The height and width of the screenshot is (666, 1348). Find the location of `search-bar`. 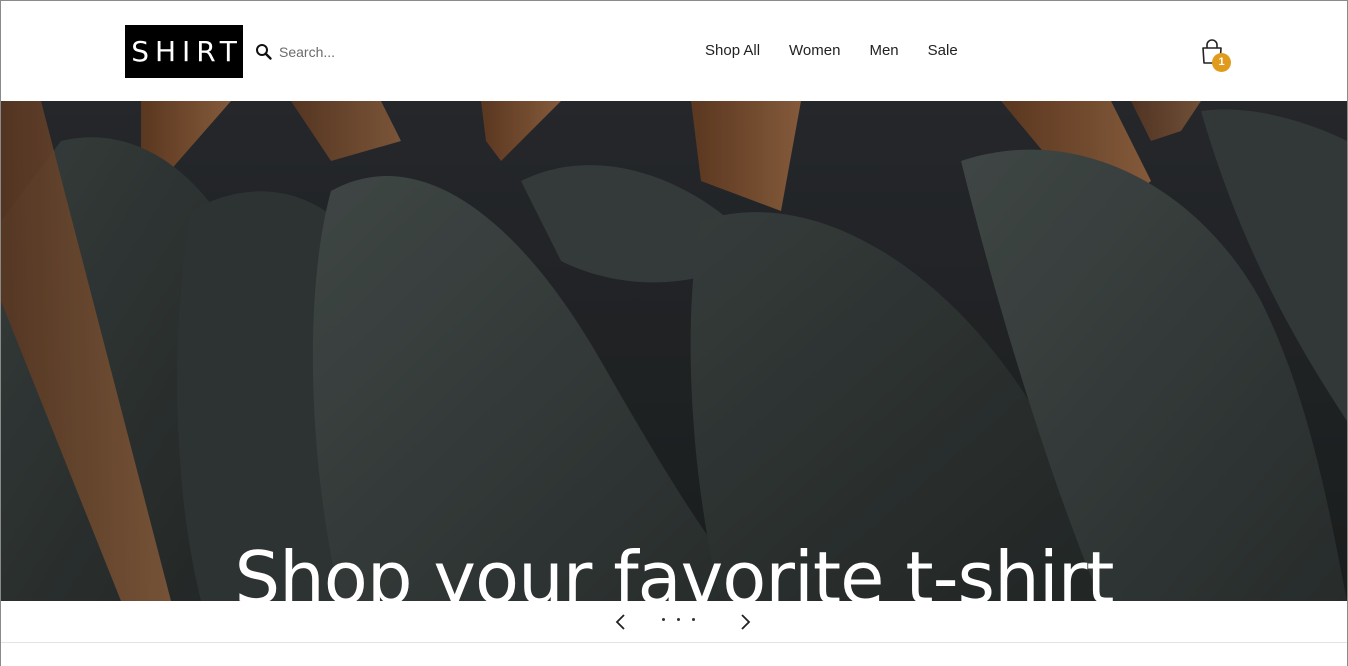

search-bar is located at coordinates (342, 52).